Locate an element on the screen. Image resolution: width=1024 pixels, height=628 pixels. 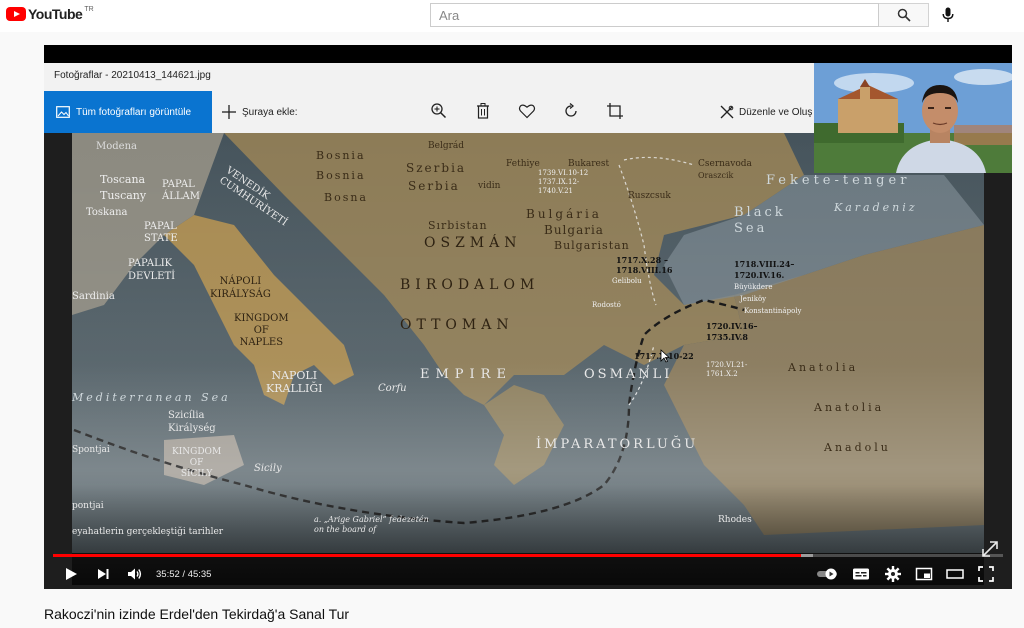
search-box is located at coordinates (654, 15).